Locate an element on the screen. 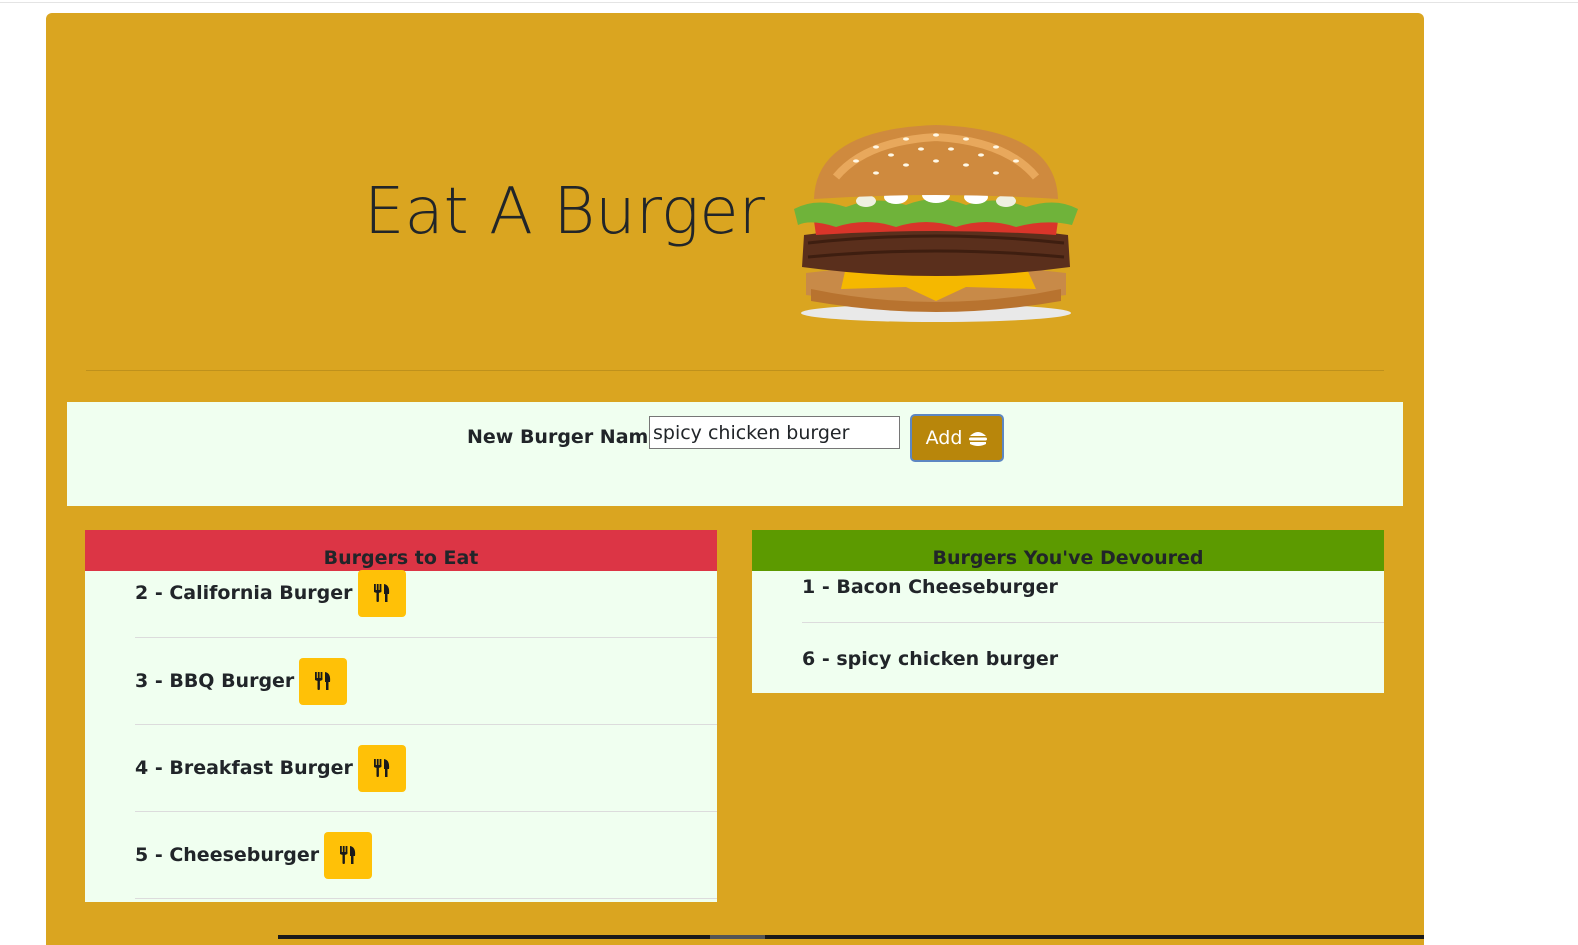 The height and width of the screenshot is (945, 1578). burger-name: 5 - Cheeseburger is located at coordinates (227, 855).